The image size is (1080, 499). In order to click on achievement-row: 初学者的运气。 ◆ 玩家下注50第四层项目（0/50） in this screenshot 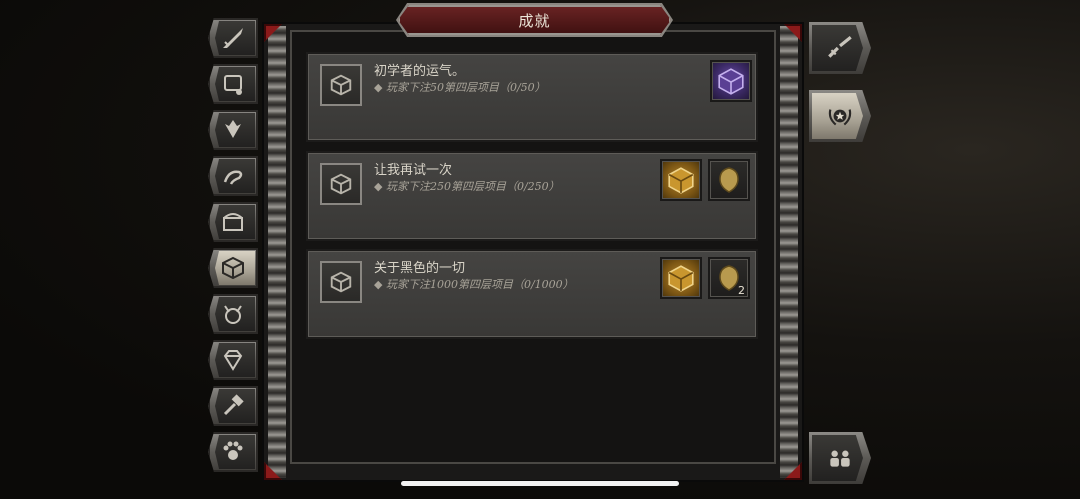, I will do `click(532, 97)`.